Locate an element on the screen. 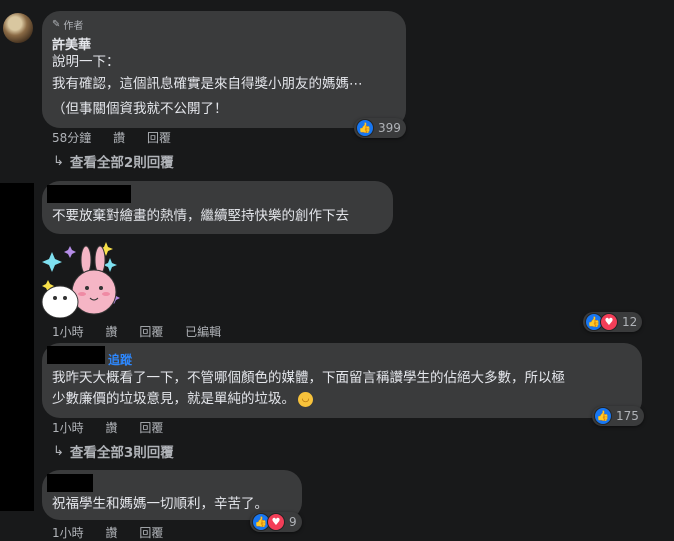 The image size is (674, 541). comment-bubble-2: 不要放棄對繪畫的熱情，繼續堅持快樂的創作下去 is located at coordinates (217, 207).